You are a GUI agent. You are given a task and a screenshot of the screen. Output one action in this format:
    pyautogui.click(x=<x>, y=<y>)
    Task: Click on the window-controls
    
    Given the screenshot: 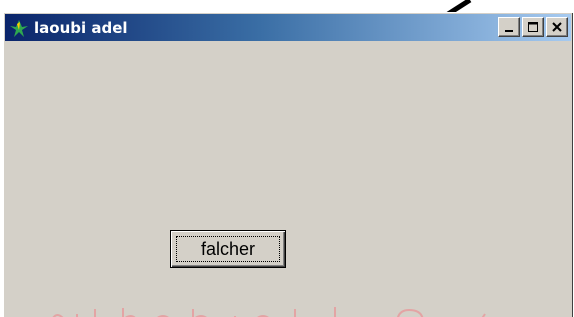 What is the action you would take?
    pyautogui.click(x=532, y=27)
    